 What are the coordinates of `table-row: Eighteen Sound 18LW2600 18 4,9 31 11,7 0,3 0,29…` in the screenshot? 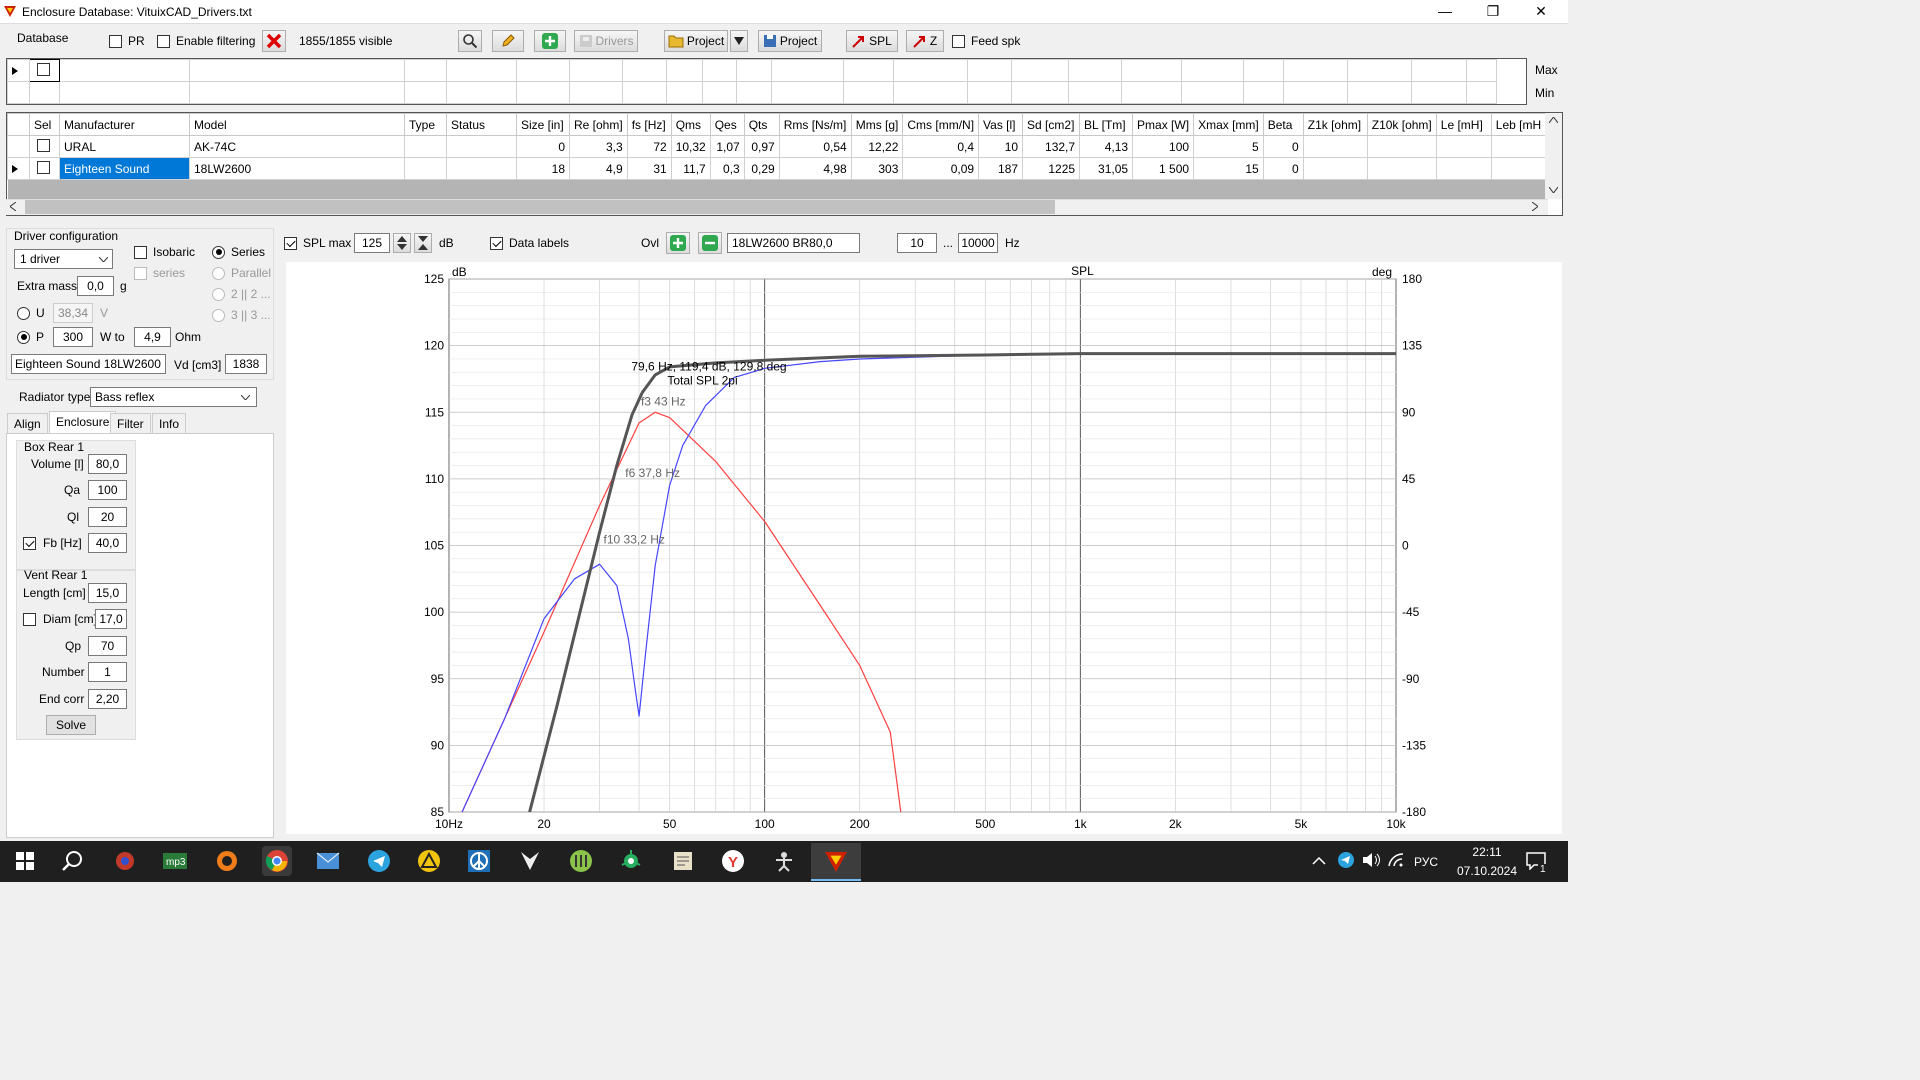 It's located at (777, 168).